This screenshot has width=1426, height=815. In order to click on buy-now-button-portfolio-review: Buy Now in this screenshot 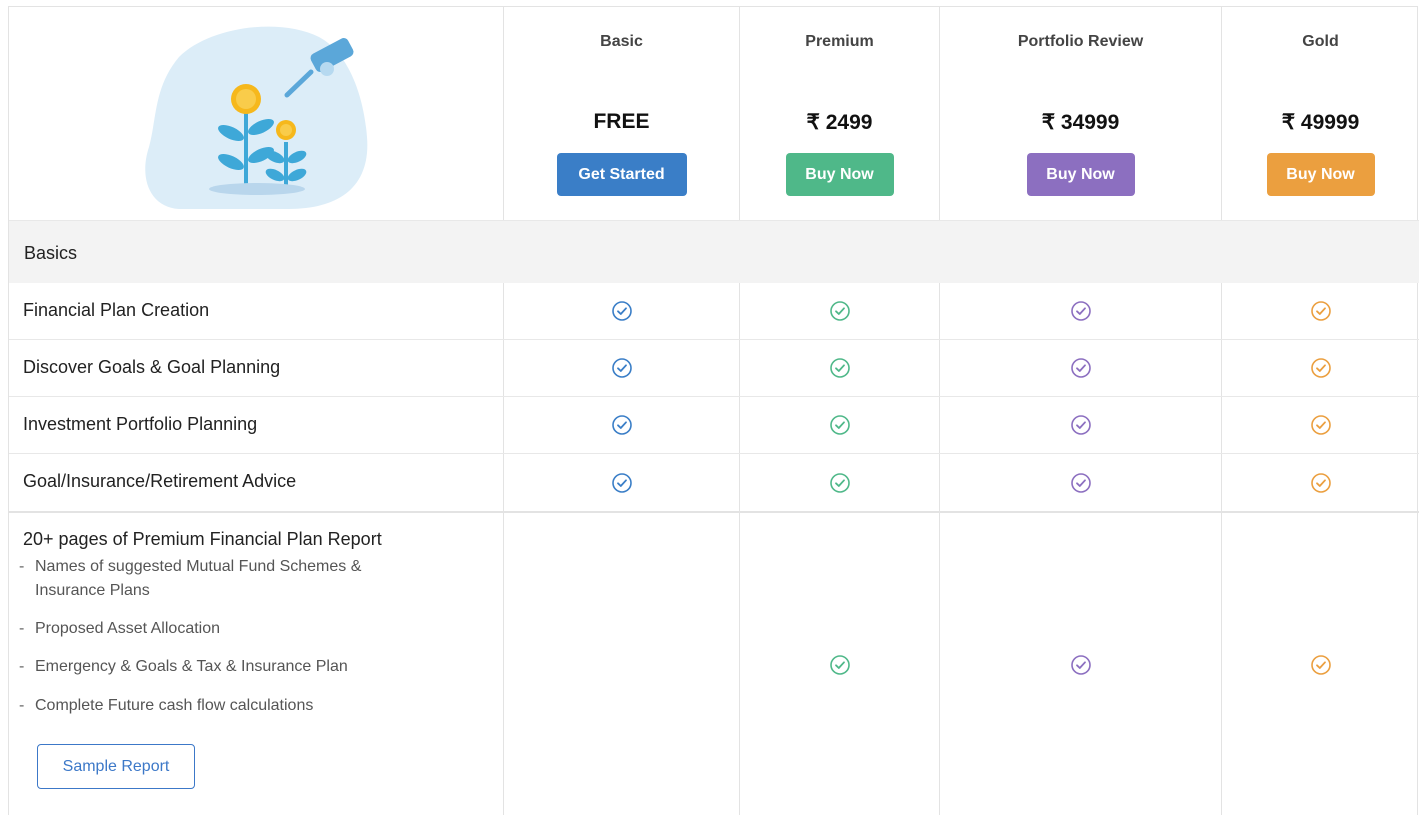, I will do `click(1080, 174)`.